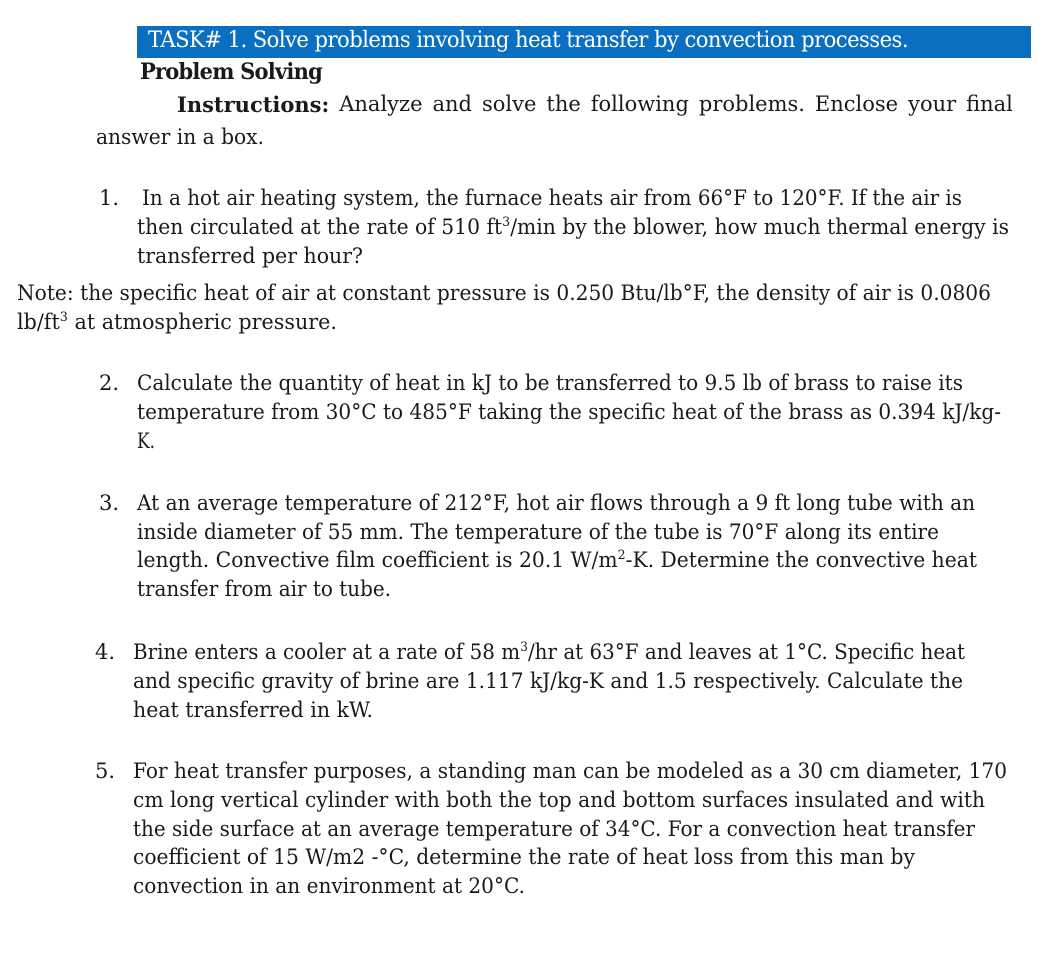 This screenshot has height=954, width=1054. What do you see at coordinates (452, 104) in the screenshot?
I see `instructions-word: and` at bounding box center [452, 104].